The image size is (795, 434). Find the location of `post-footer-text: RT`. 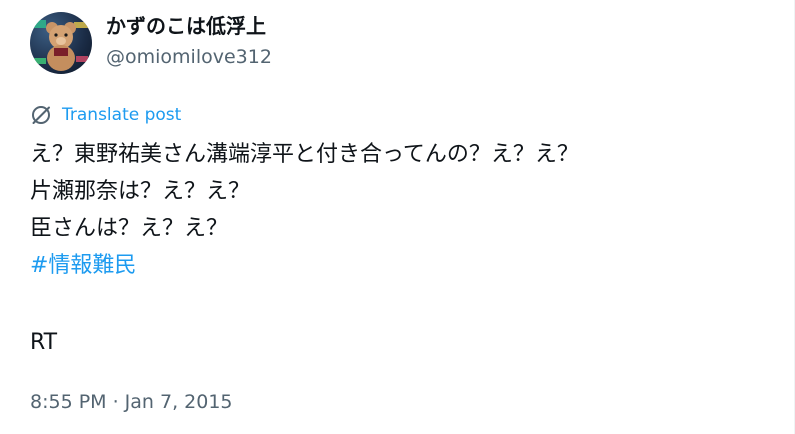

post-footer-text: RT is located at coordinates (44, 342).